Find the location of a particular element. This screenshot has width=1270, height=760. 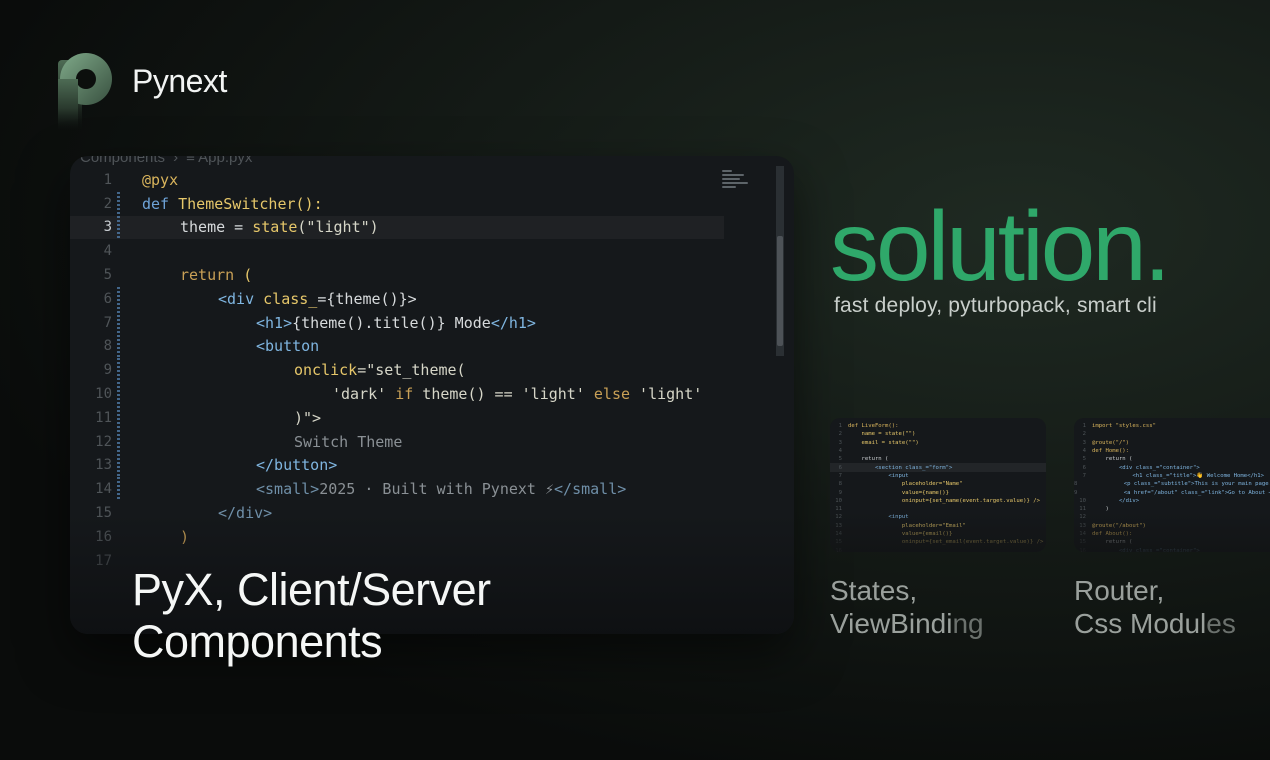

line-number: 10 is located at coordinates (103, 394).